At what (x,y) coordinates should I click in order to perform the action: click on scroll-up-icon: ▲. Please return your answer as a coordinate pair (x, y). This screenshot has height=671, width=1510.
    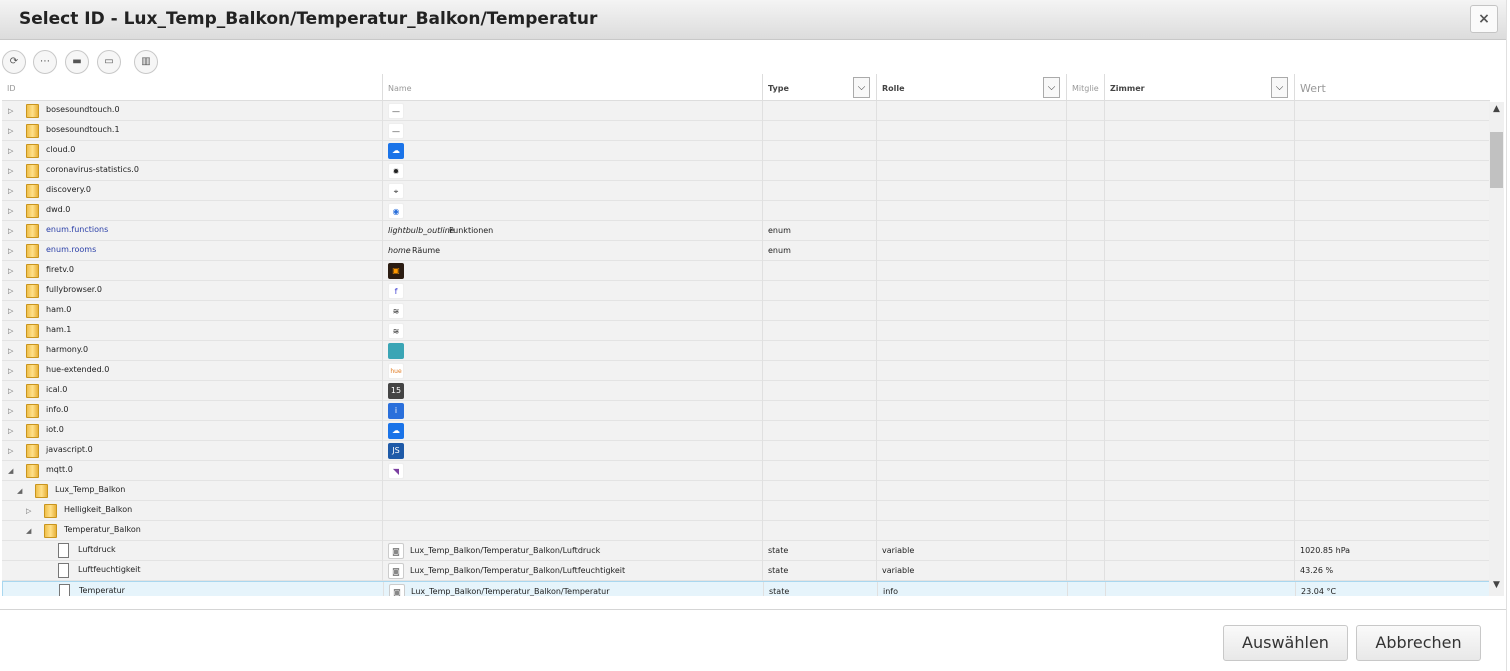
    Looking at the image, I should click on (1496, 111).